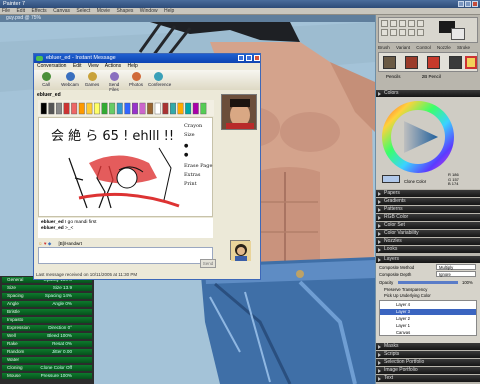 The image size is (480, 384). I want to click on contact-display-picture, so click(239, 112).